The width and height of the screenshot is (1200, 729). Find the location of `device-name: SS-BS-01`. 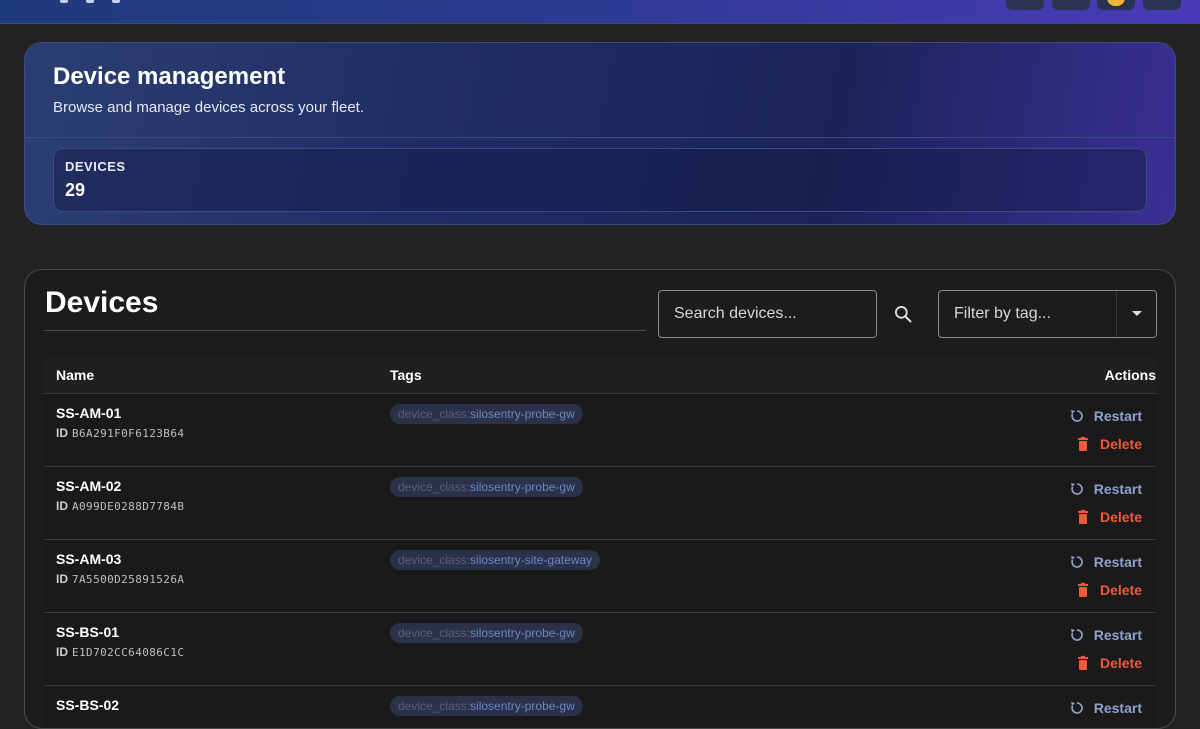

device-name: SS-BS-01 is located at coordinates (88, 632).